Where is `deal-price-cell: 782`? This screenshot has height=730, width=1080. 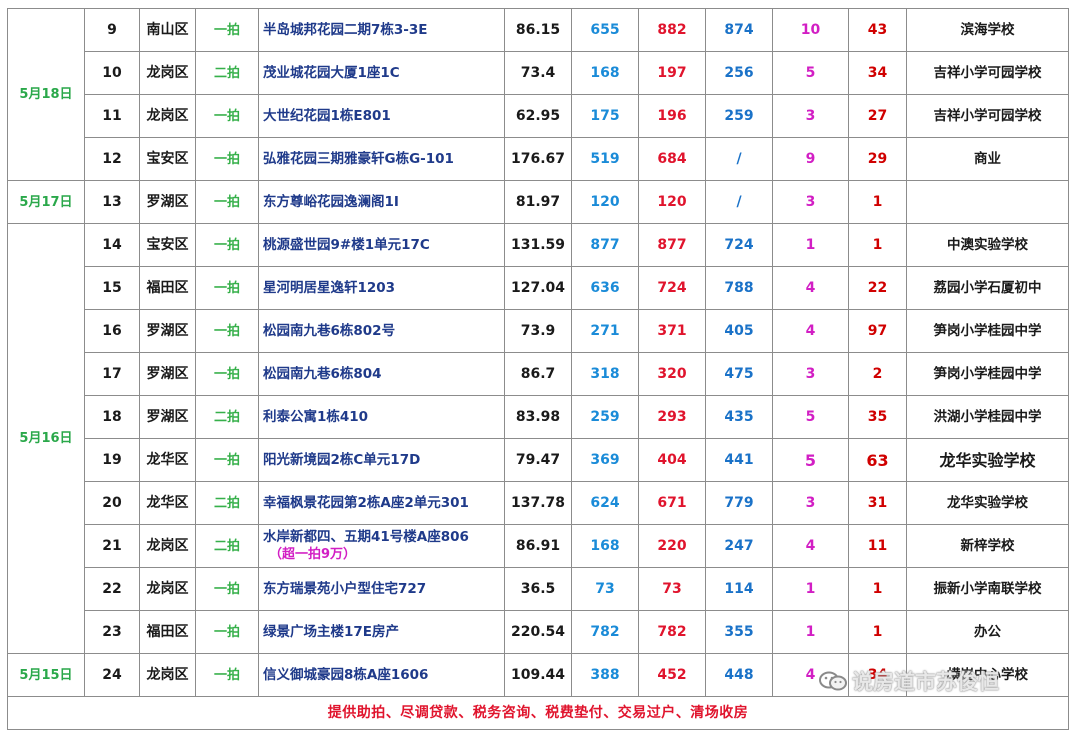 deal-price-cell: 782 is located at coordinates (672, 632).